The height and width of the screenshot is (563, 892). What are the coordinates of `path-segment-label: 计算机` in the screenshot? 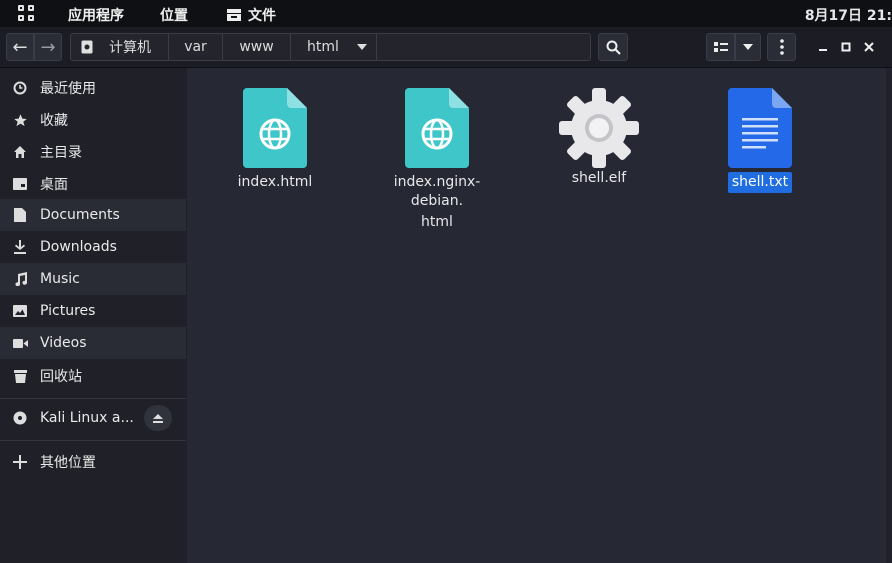 It's located at (130, 48).